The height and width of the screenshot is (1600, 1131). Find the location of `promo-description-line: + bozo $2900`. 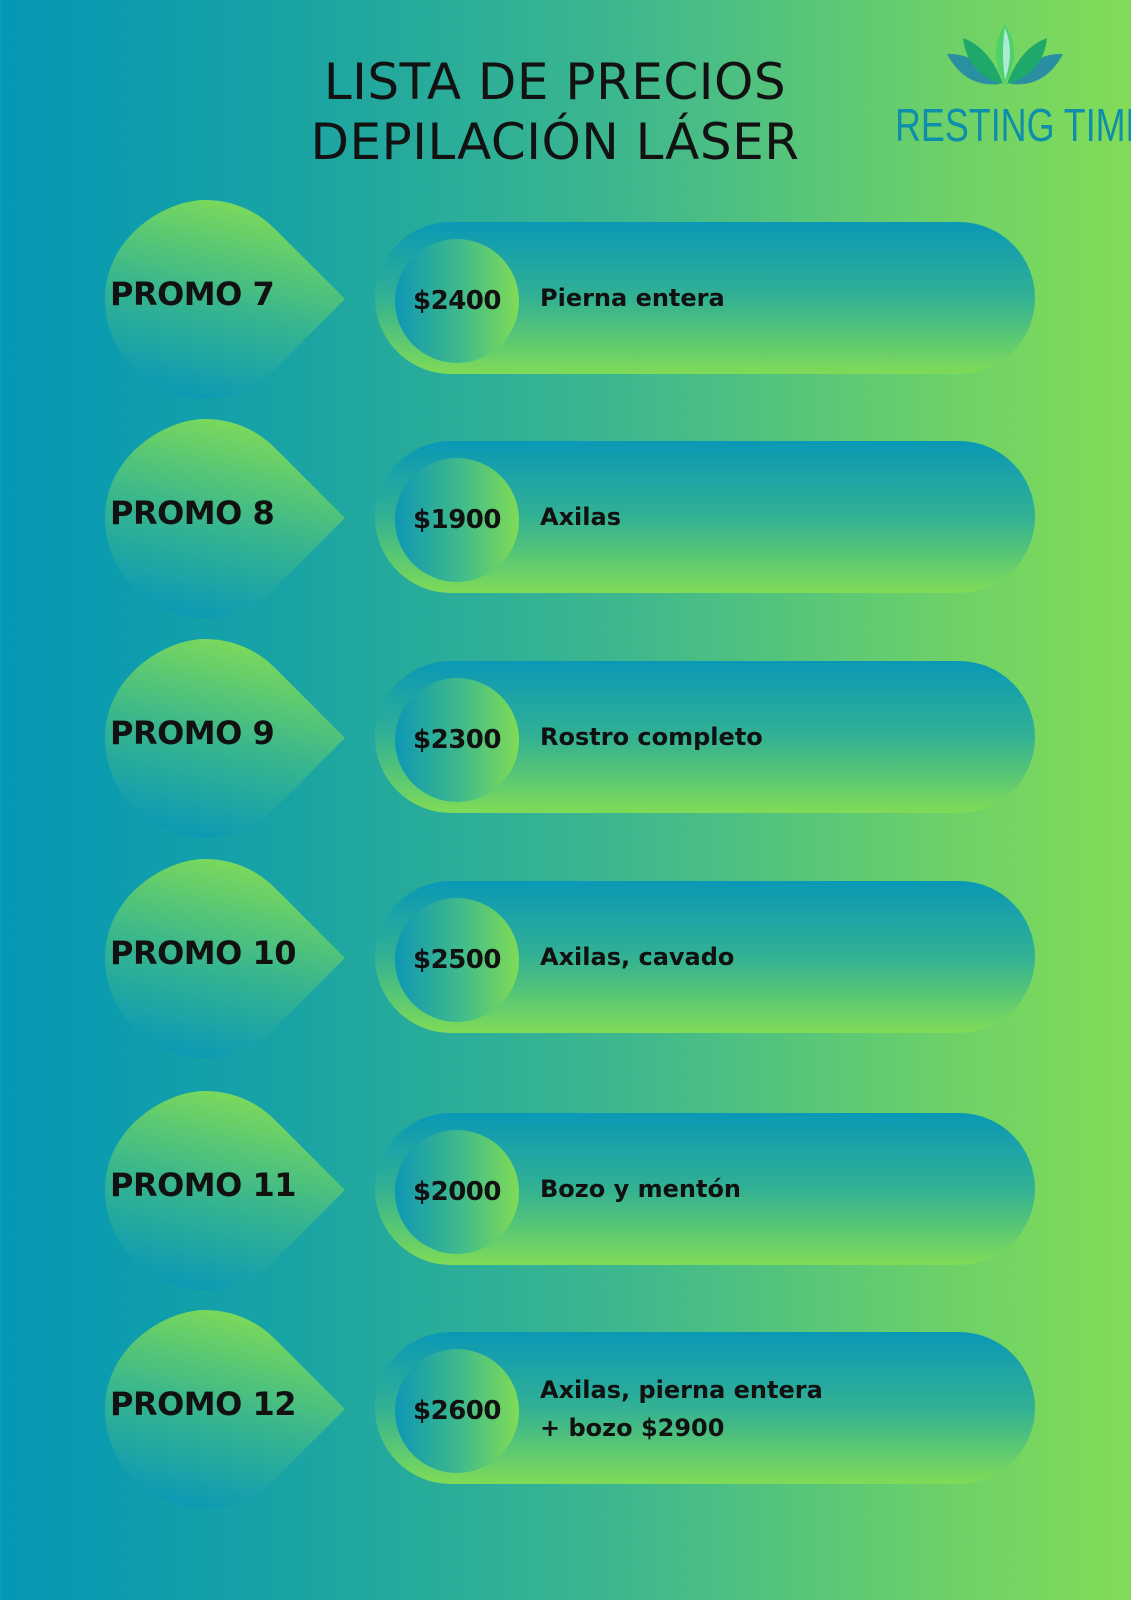

promo-description-line: + bozo $2900 is located at coordinates (632, 1428).